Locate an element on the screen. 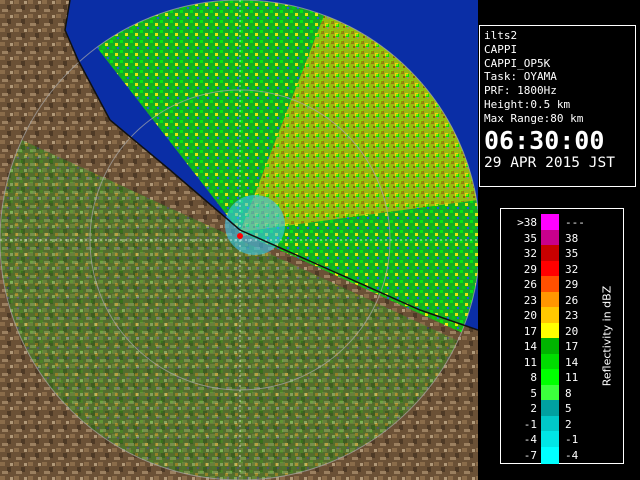 The image size is (640, 480). legend-high-value: 38 is located at coordinates (572, 238).